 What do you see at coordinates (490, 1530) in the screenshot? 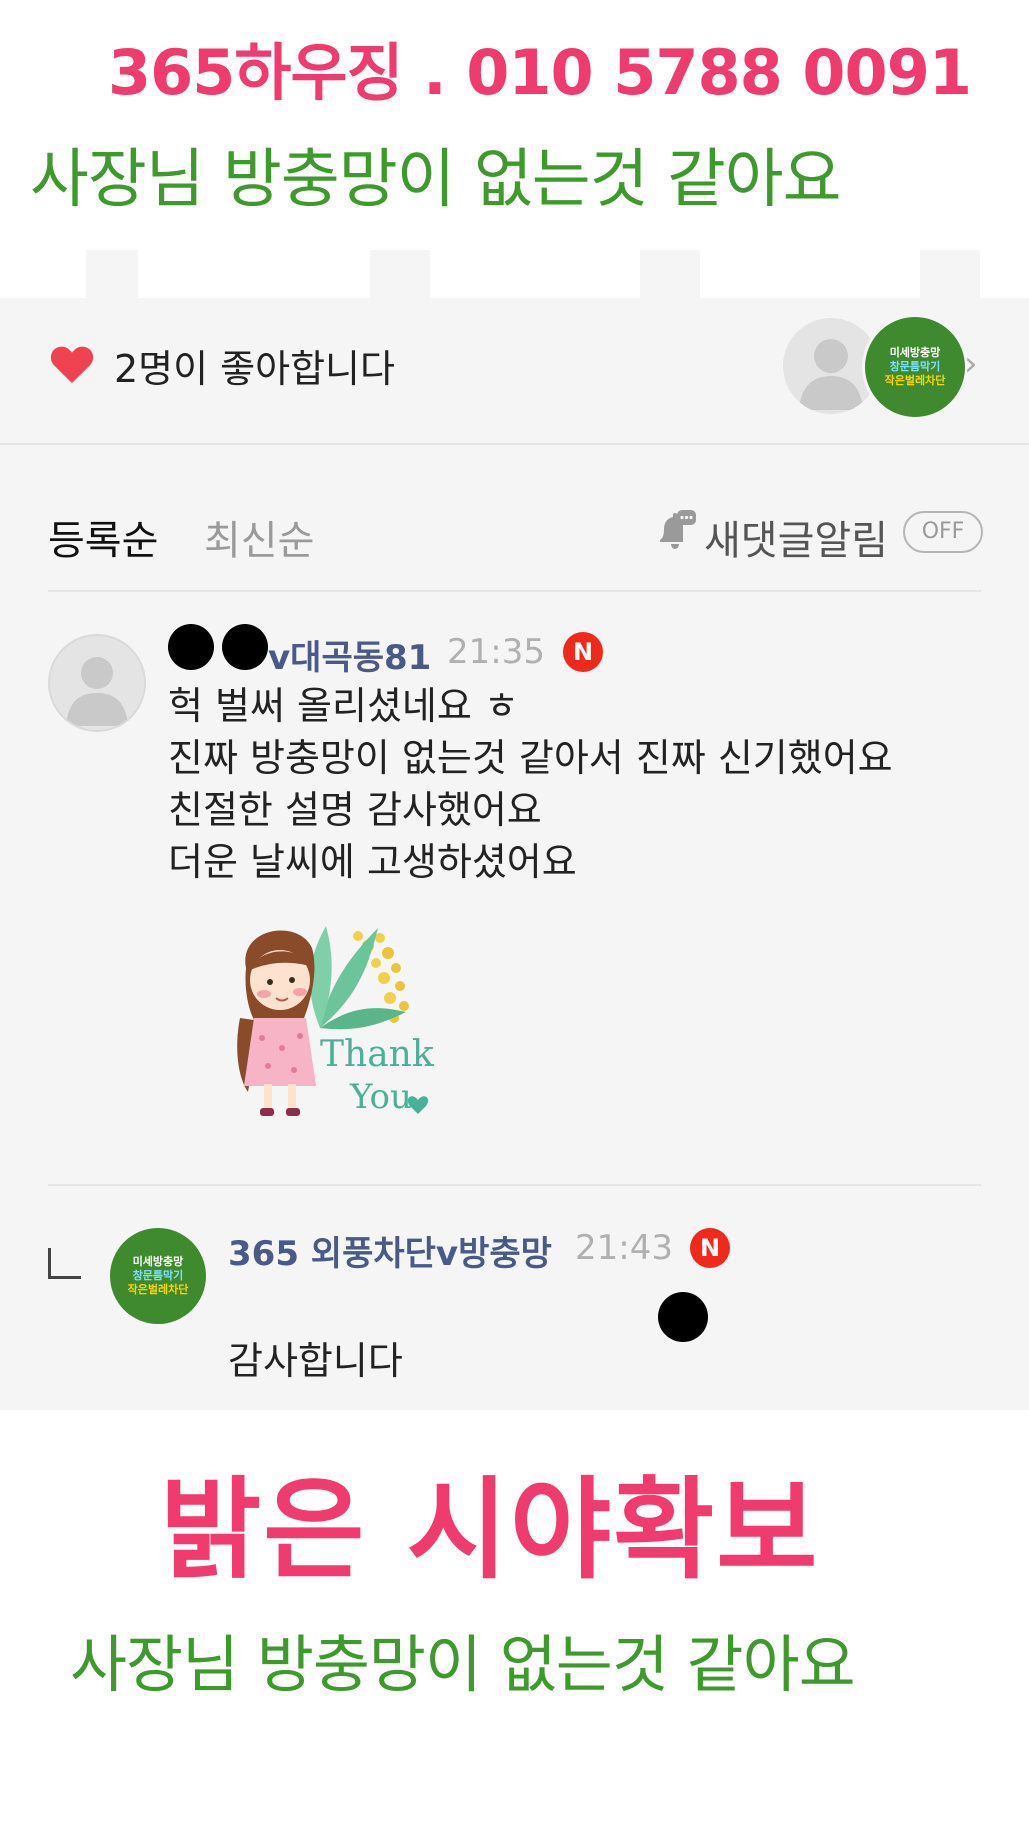
I see `promo-headline-bottom: 밝은 시야확보` at bounding box center [490, 1530].